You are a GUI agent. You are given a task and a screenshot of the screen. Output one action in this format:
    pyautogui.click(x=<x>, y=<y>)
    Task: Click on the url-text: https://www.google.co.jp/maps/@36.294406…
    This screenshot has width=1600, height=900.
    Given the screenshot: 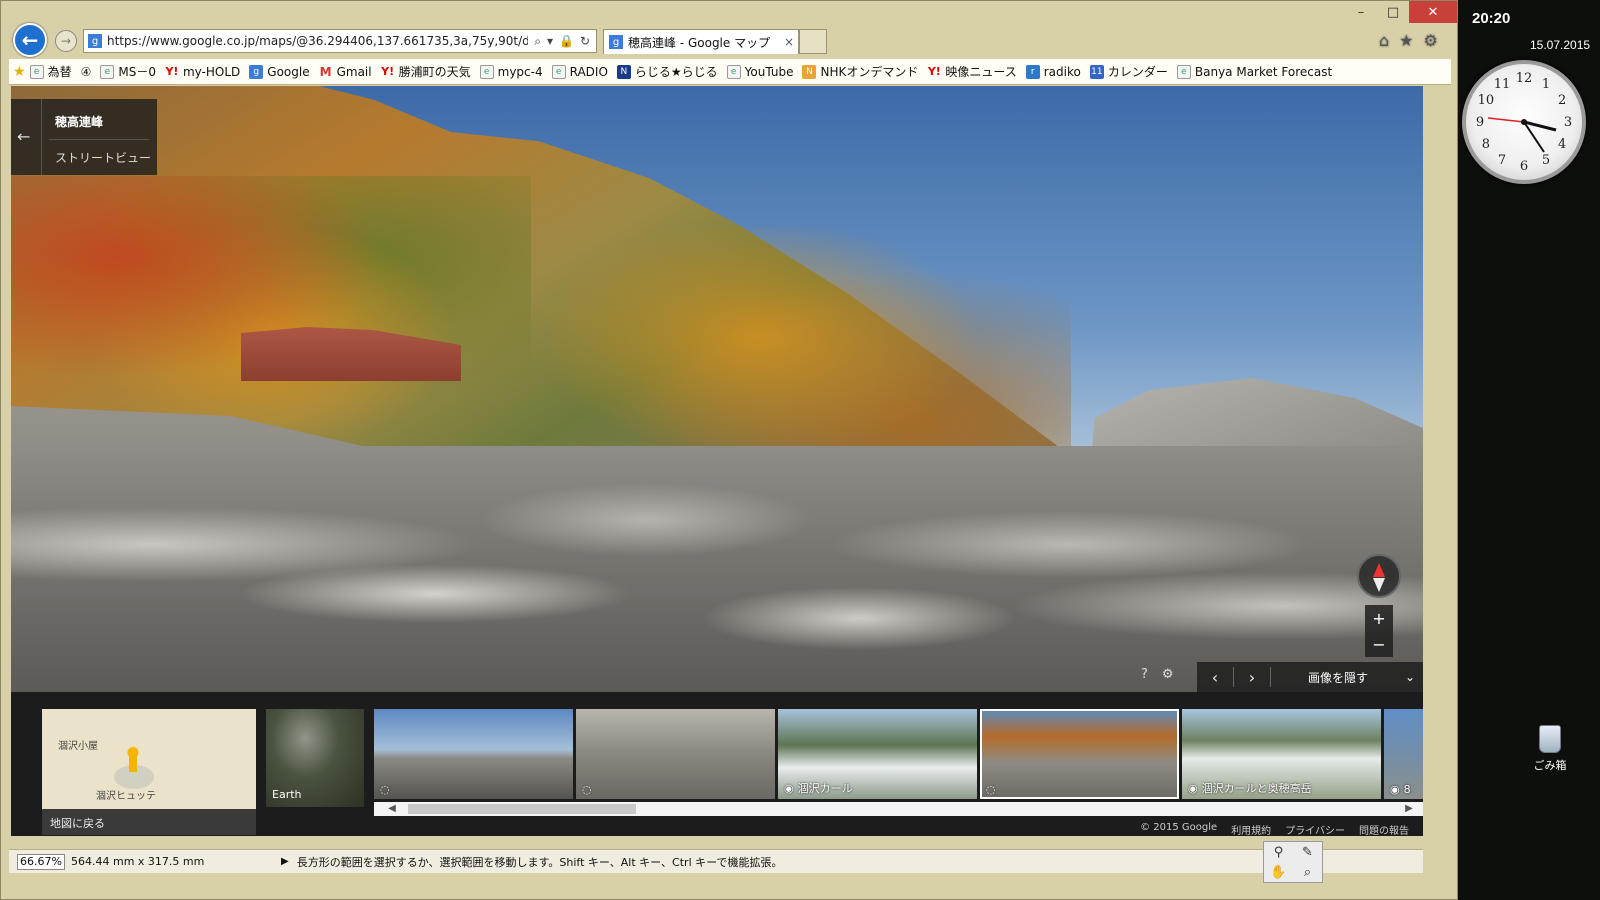 What is the action you would take?
    pyautogui.click(x=317, y=41)
    